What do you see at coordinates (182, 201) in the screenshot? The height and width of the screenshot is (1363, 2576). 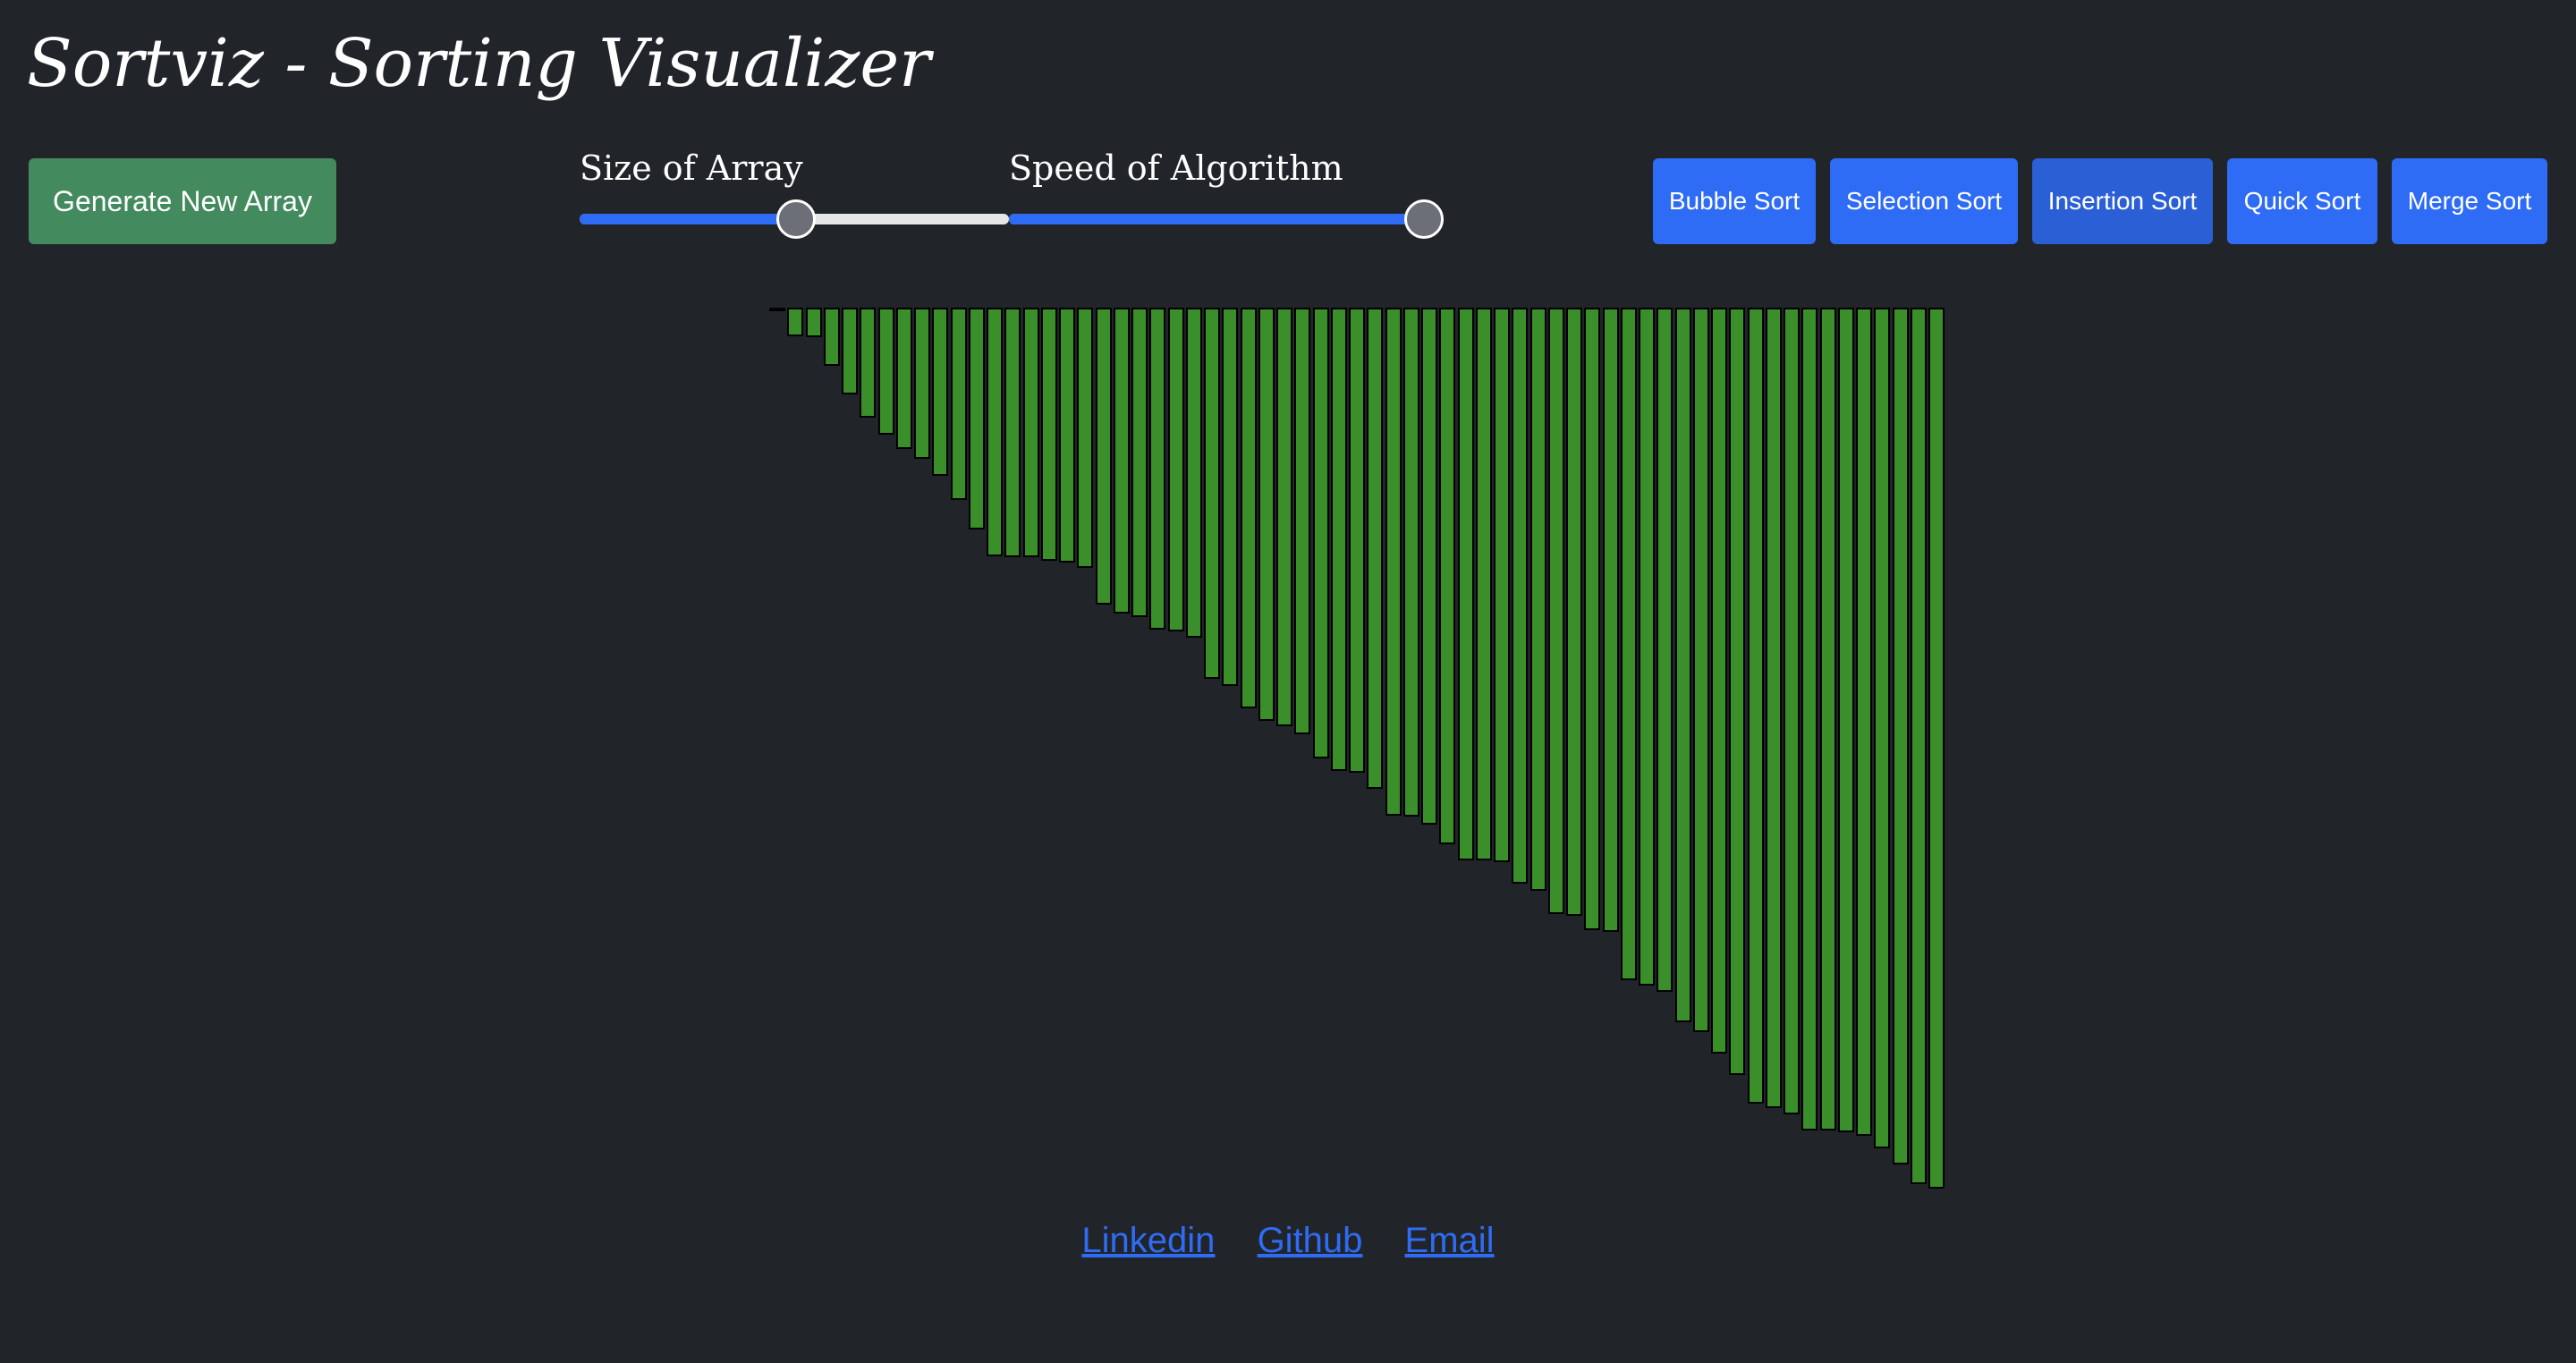 I see `generate-new-array-button: Generate New Array` at bounding box center [182, 201].